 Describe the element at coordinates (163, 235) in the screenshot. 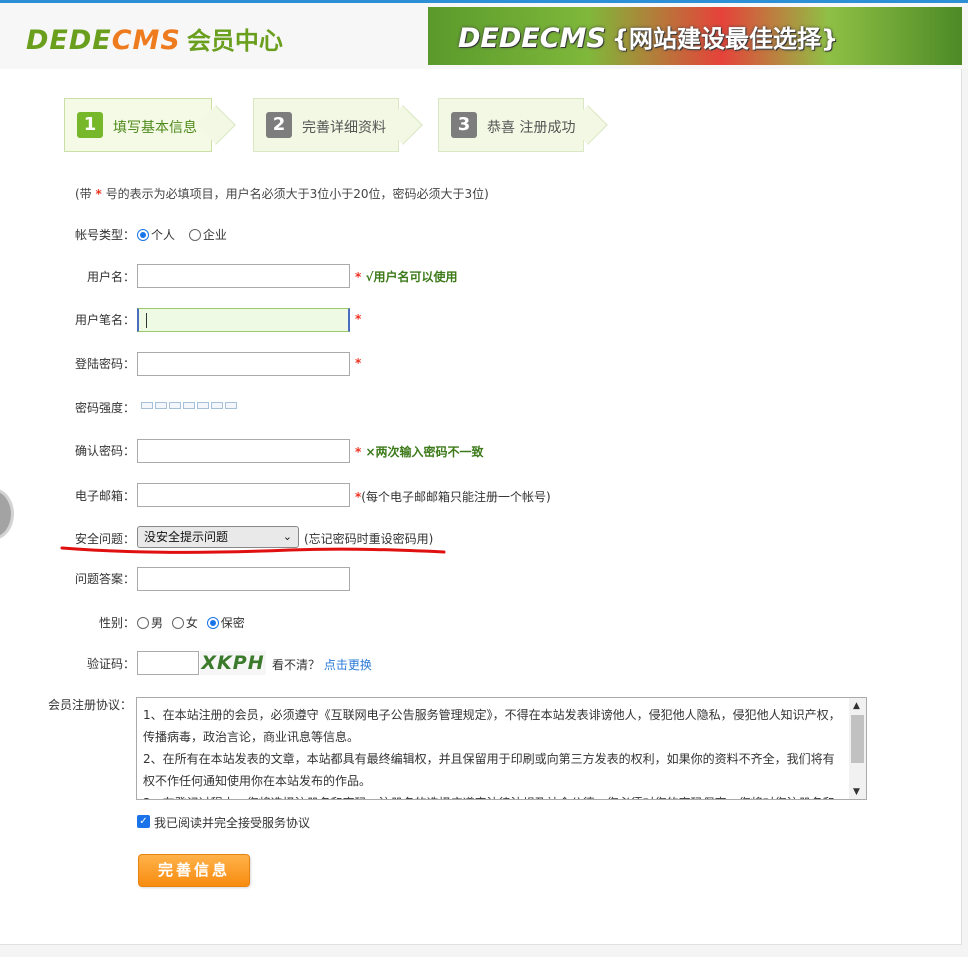

I see `account-type-personal-label: 个人` at that location.